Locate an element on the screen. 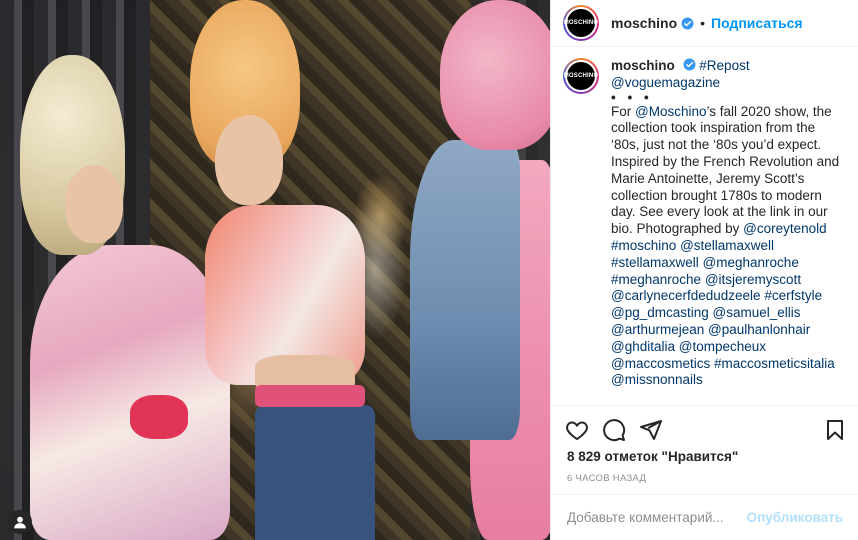  mention-link: @voguemagazine is located at coordinates (665, 82).